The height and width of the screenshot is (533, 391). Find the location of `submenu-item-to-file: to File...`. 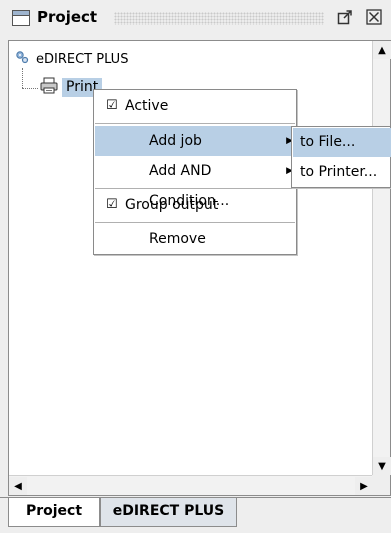

submenu-item-to-file: to File... is located at coordinates (342, 142).